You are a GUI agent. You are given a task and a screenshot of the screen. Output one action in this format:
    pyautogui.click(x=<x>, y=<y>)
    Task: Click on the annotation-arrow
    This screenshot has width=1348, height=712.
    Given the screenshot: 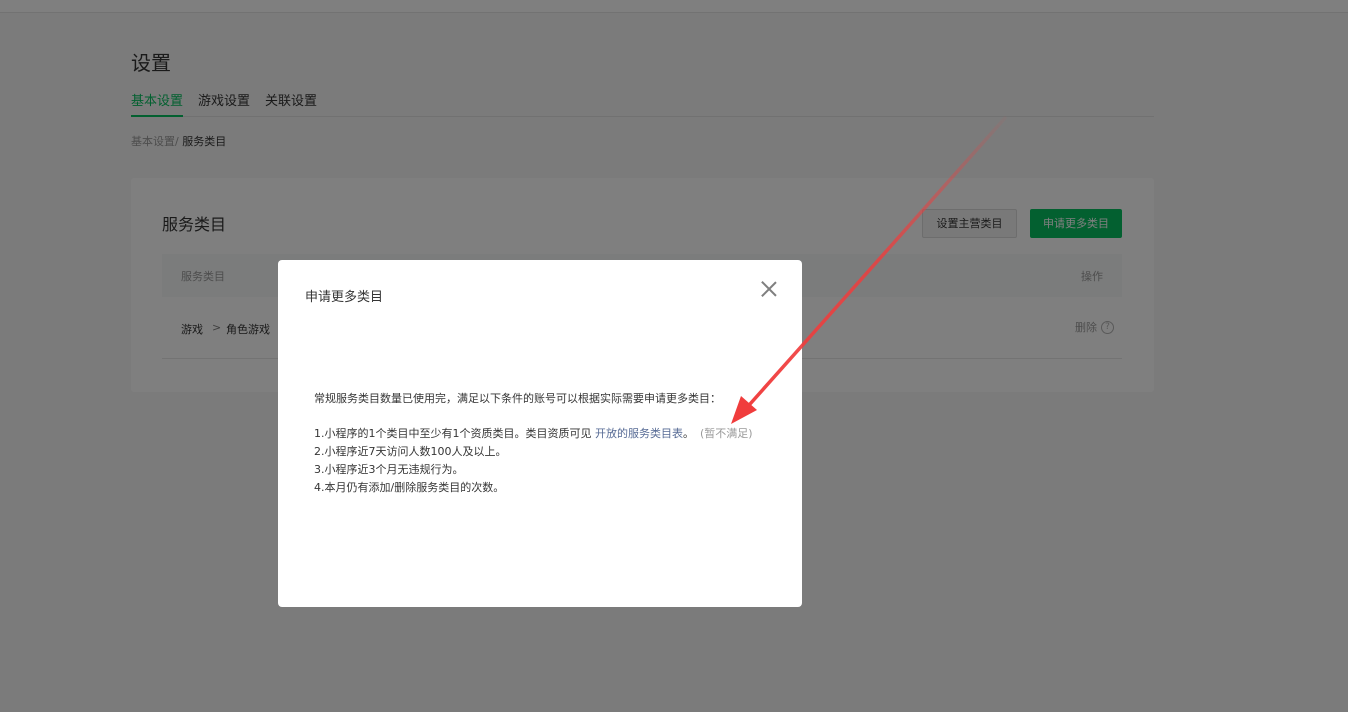 What is the action you would take?
    pyautogui.click(x=869, y=270)
    